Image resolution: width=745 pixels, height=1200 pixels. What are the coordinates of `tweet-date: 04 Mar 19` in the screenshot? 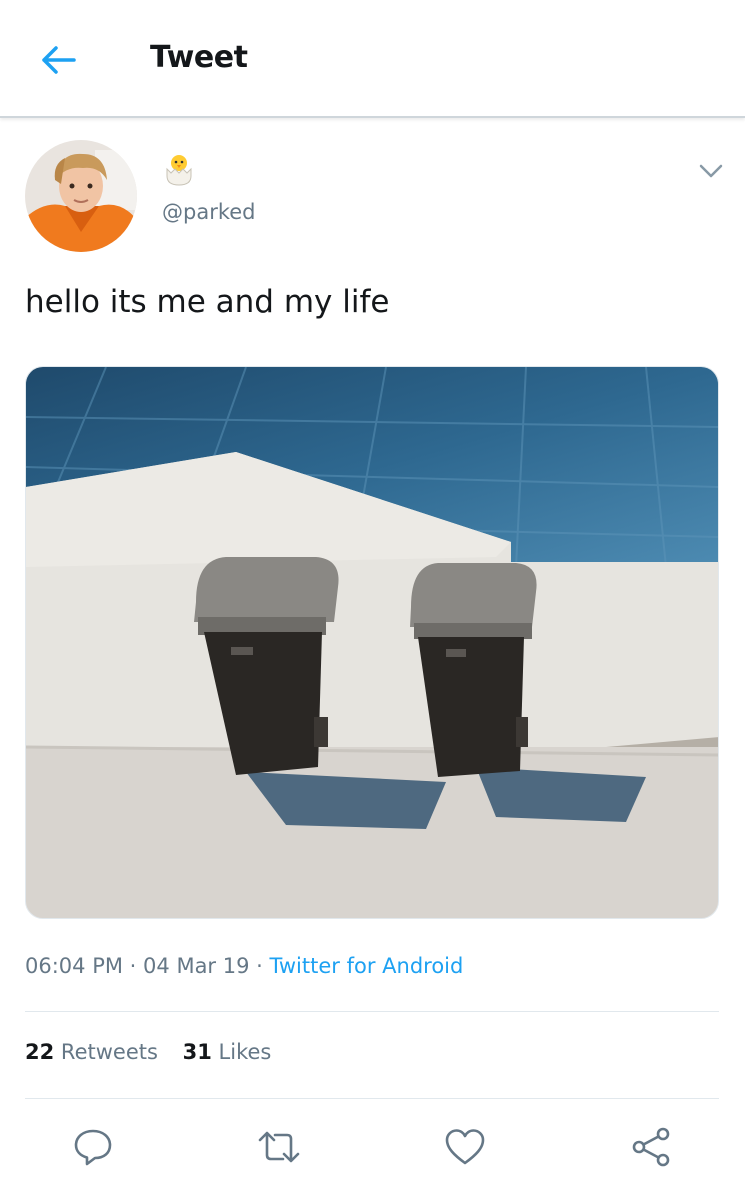 It's located at (196, 966).